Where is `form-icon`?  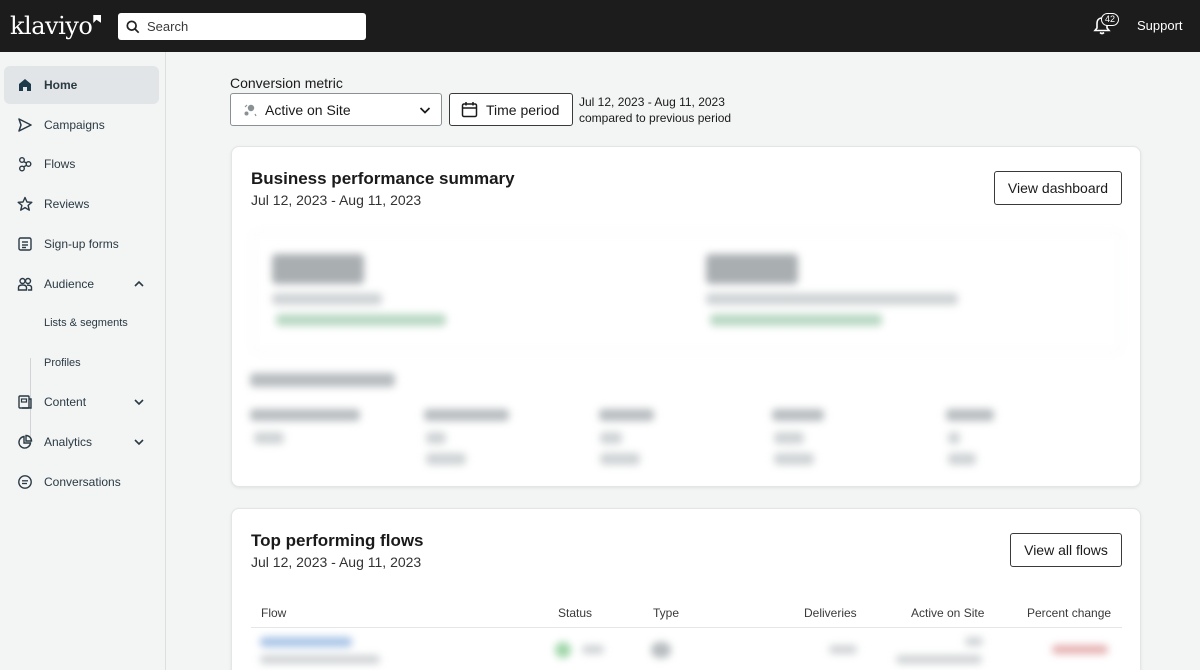 form-icon is located at coordinates (25, 244).